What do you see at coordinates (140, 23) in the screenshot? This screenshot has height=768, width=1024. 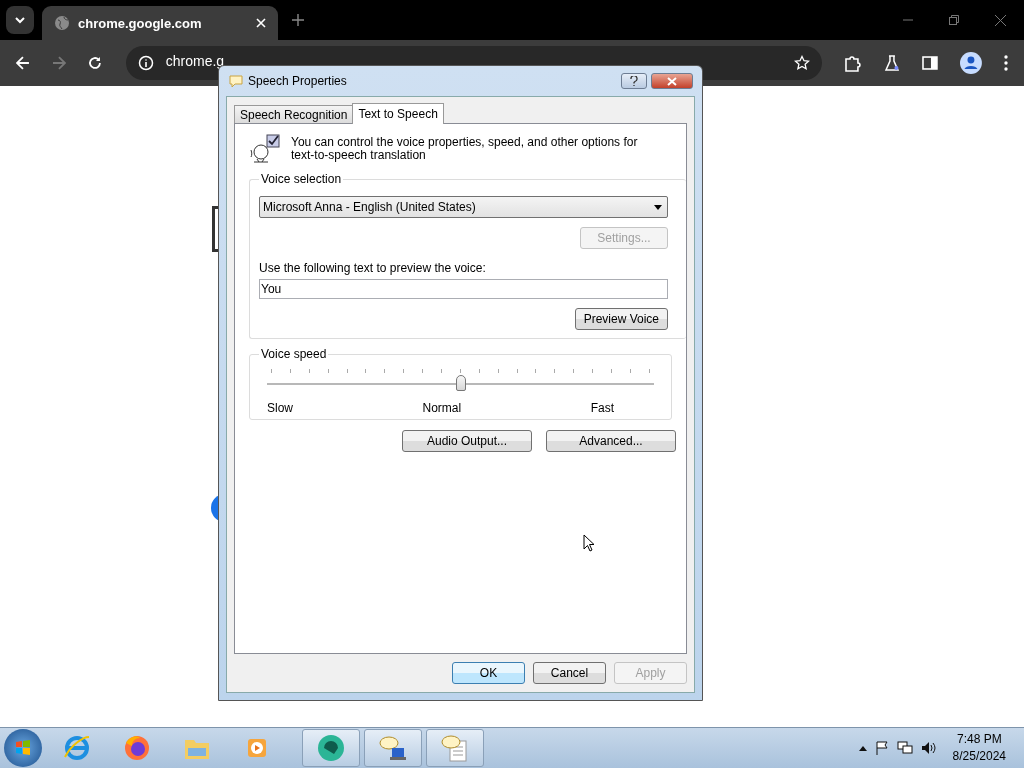 I see `tab-title: chrome.google.com` at bounding box center [140, 23].